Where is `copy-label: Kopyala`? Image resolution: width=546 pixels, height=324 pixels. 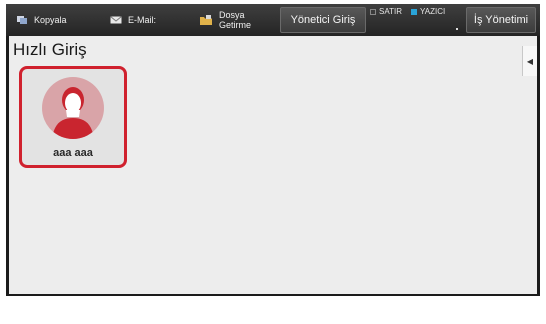 copy-label: Kopyala is located at coordinates (50, 20).